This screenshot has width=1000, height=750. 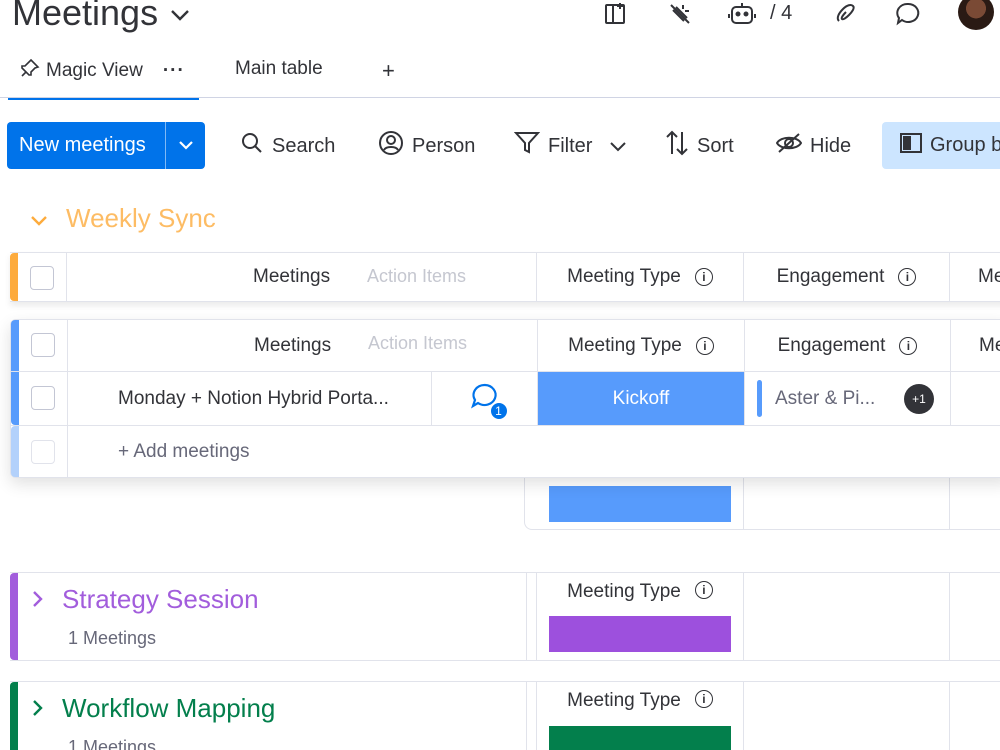 What do you see at coordinates (184, 451) in the screenshot?
I see `add-item-label: + Add meetings` at bounding box center [184, 451].